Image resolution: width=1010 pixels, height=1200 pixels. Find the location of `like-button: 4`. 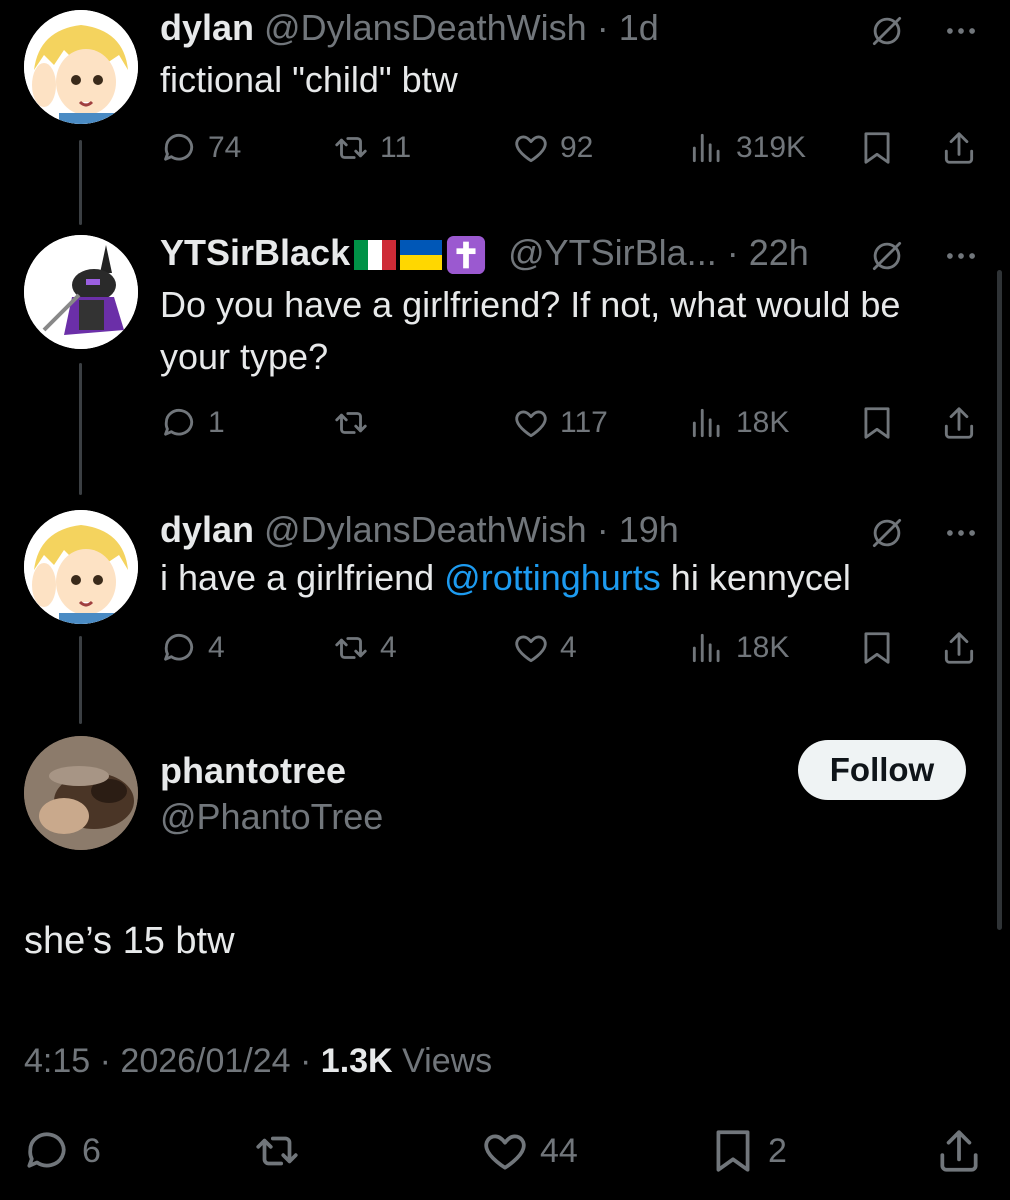

like-button: 4 is located at coordinates (544, 648).